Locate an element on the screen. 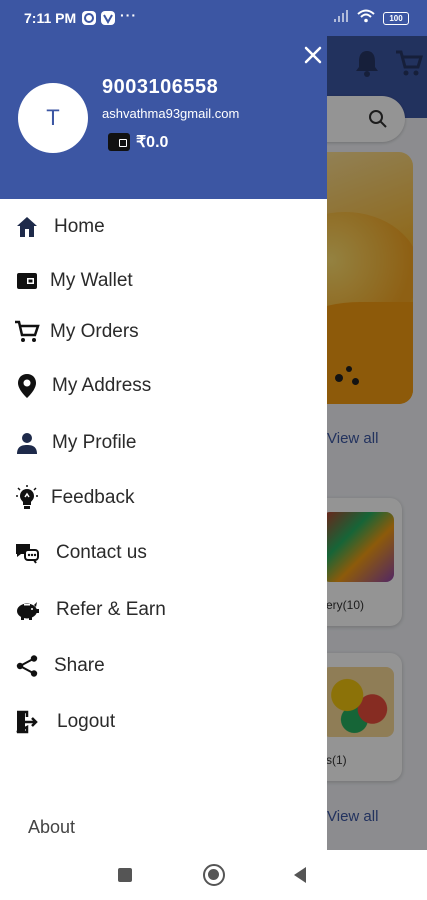 The image size is (427, 900). wifi-icon is located at coordinates (366, 18).